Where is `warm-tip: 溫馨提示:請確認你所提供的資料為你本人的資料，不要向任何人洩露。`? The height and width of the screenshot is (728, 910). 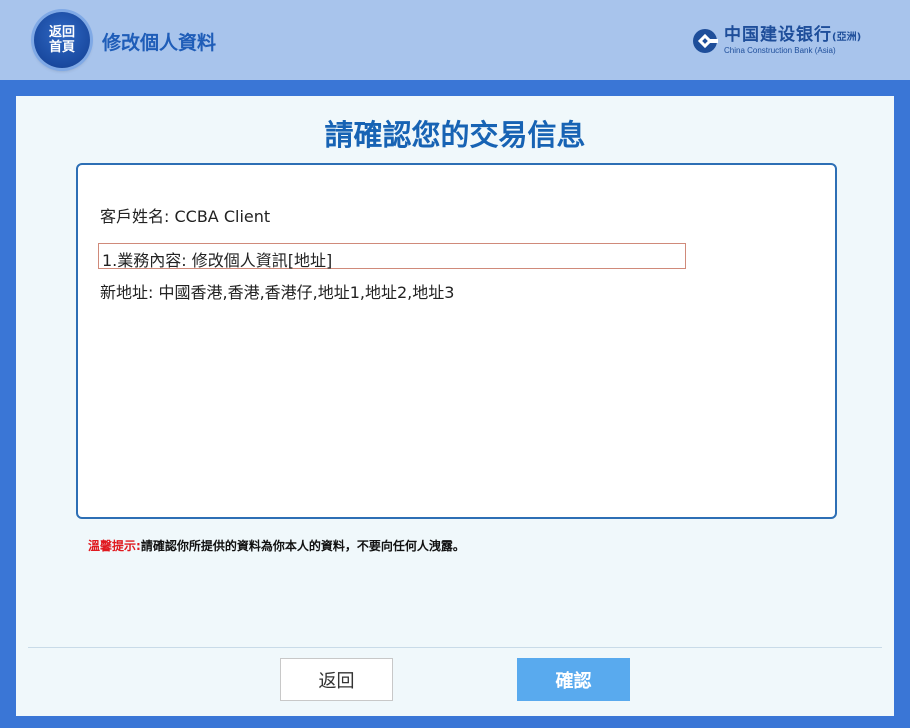
warm-tip: 溫馨提示:請確認你所提供的資料為你本人的資料，不要向任何人洩露。 is located at coordinates (276, 545).